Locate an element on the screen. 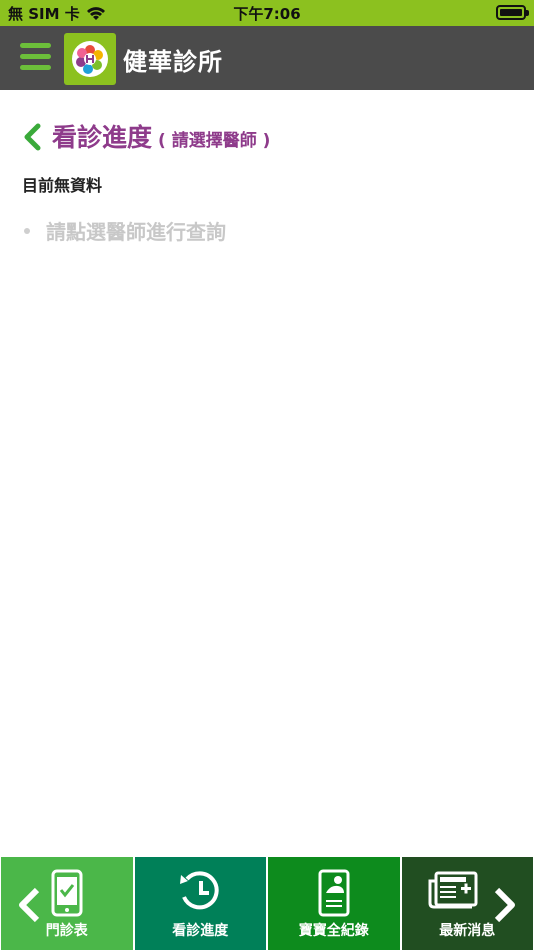  logo-circle is located at coordinates (90, 59).